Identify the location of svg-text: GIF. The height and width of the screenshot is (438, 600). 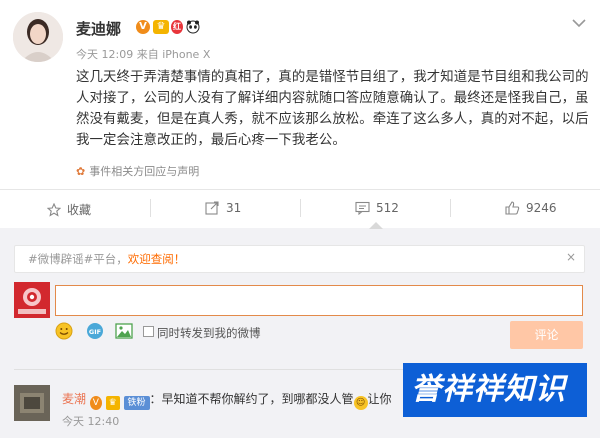
(95, 332).